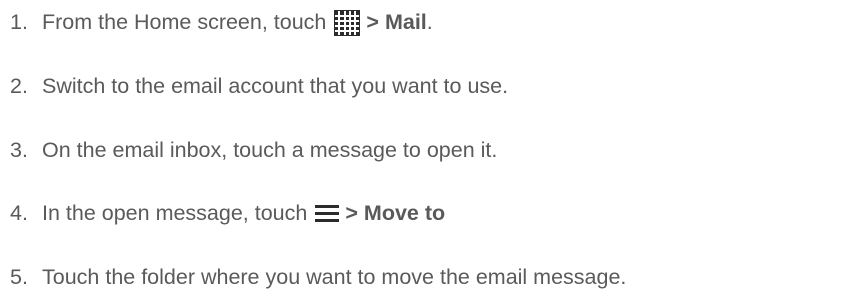  Describe the element at coordinates (19, 22) in the screenshot. I see `step-number: 1.` at that location.